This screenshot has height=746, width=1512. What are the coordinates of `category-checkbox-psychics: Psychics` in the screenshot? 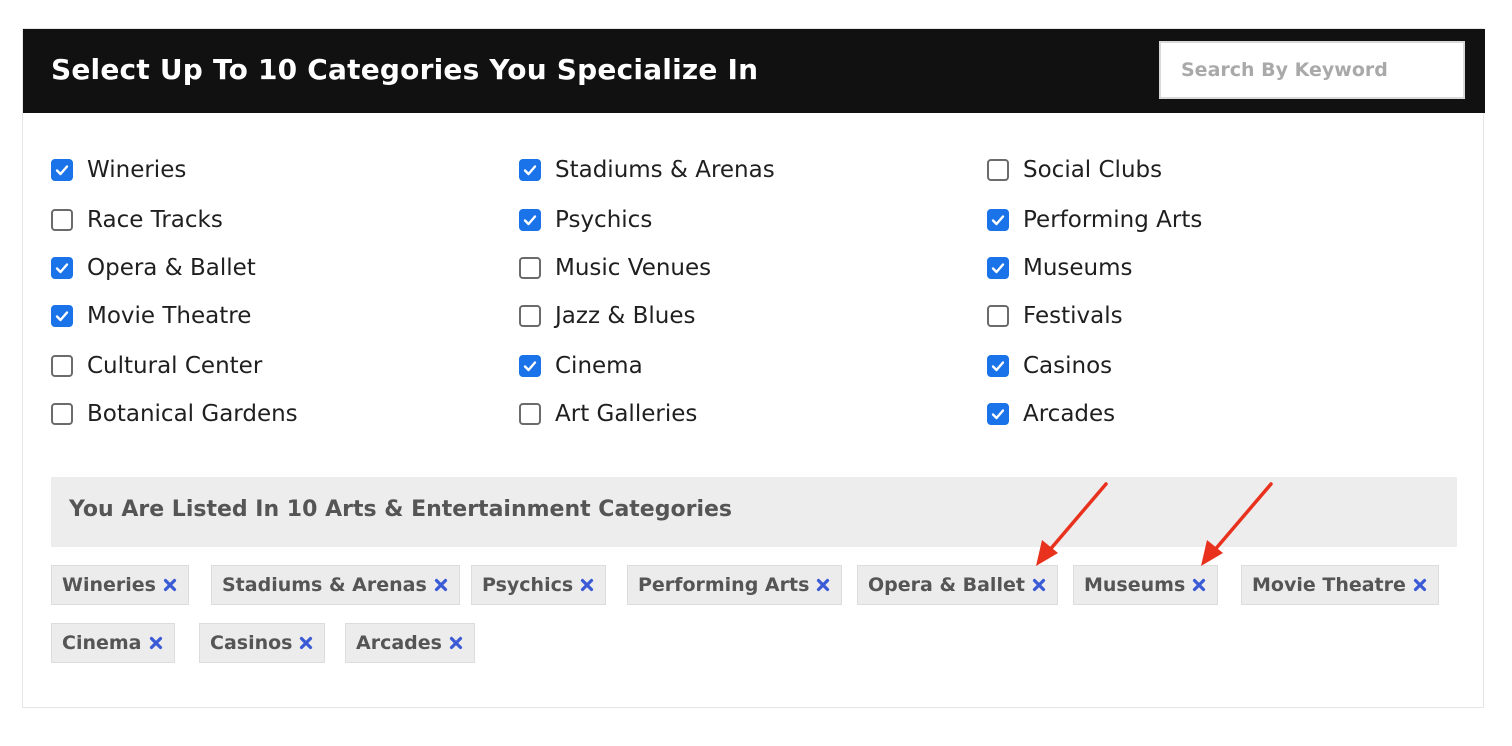 It's located at (585, 220).